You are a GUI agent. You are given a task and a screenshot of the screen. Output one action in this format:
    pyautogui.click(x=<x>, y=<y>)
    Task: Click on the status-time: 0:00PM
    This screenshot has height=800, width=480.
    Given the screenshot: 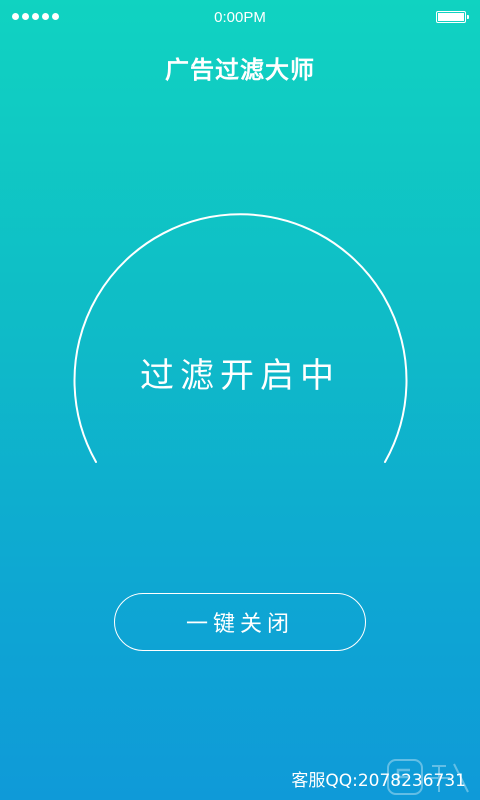 What is the action you would take?
    pyautogui.click(x=240, y=17)
    